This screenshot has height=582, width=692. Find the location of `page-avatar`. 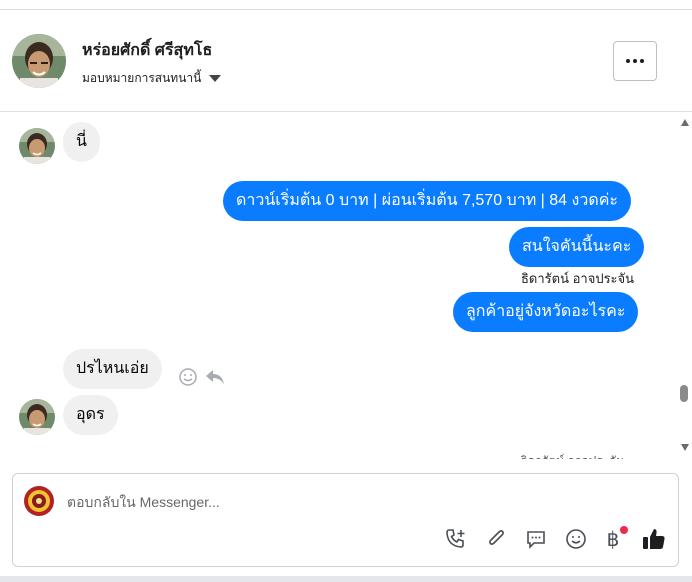

page-avatar is located at coordinates (39, 501).